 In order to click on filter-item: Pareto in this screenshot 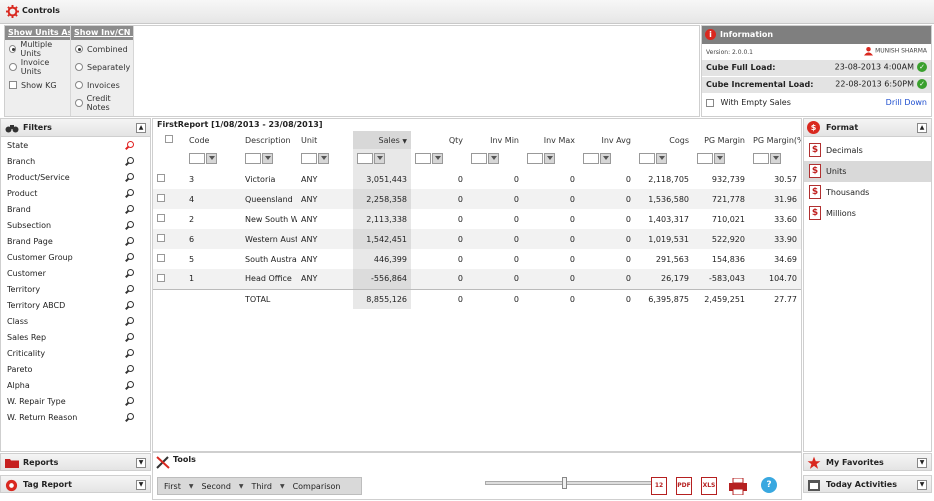, I will do `click(75, 370)`.